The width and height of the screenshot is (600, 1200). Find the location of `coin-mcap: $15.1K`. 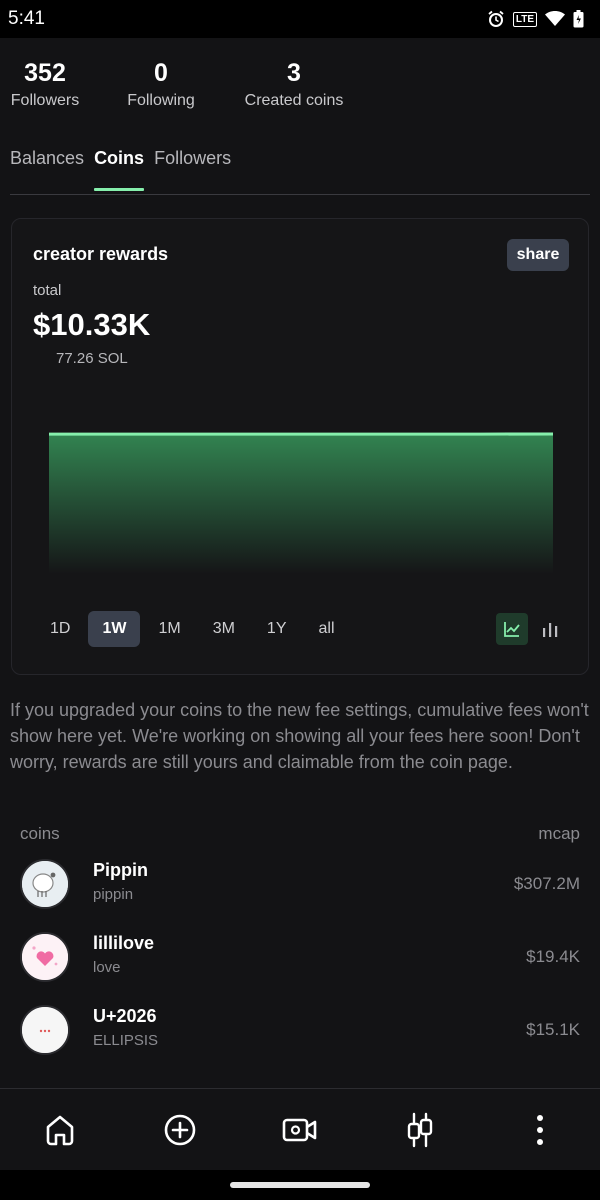

coin-mcap: $15.1K is located at coordinates (553, 1029).